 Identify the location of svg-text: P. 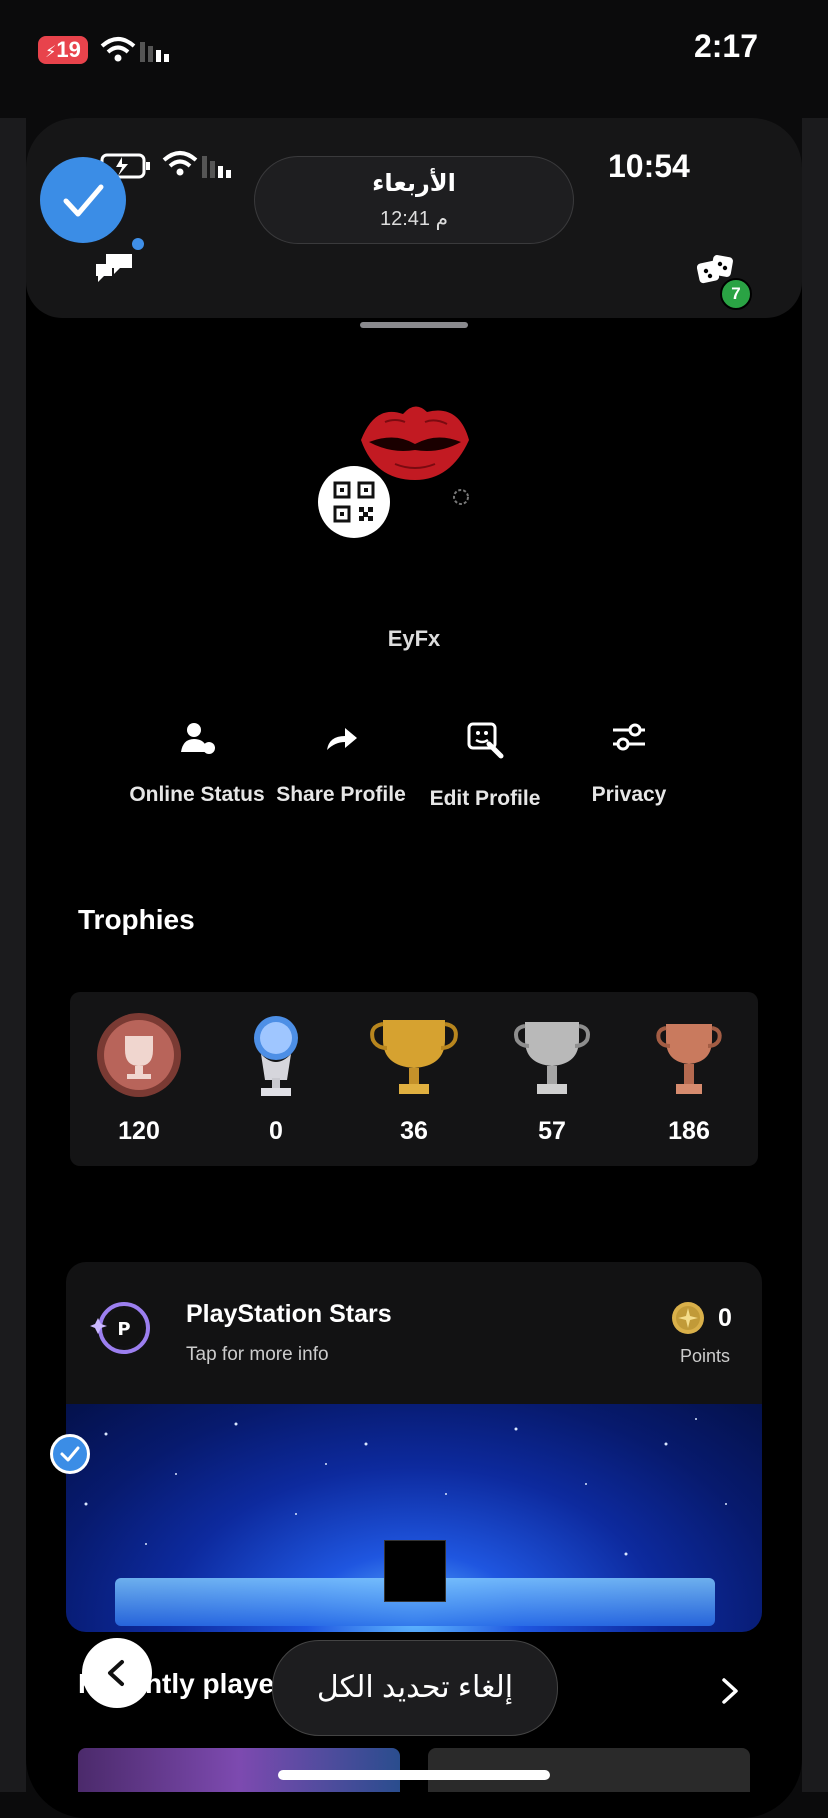
(123, 1329).